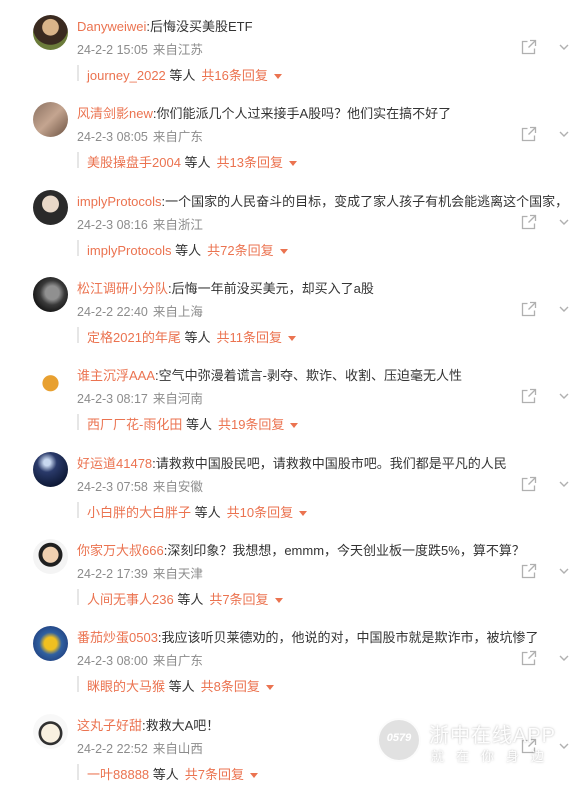  What do you see at coordinates (139, 512) in the screenshot?
I see `reply-username-link: 小白胖的大白胖子` at bounding box center [139, 512].